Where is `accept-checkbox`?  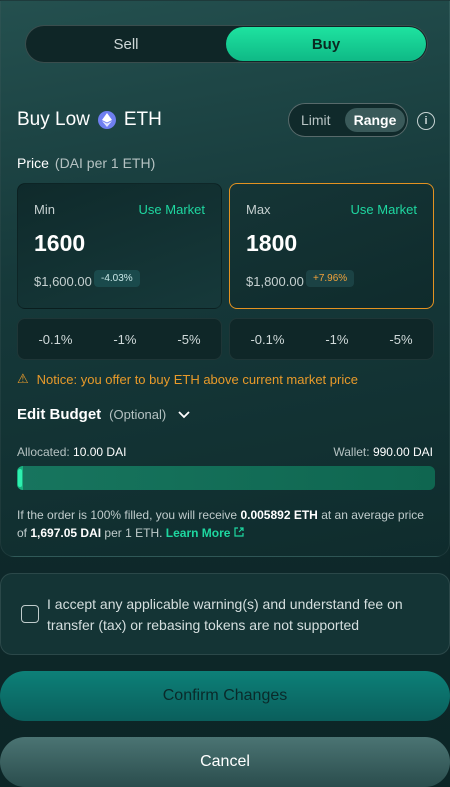
accept-checkbox is located at coordinates (30, 614).